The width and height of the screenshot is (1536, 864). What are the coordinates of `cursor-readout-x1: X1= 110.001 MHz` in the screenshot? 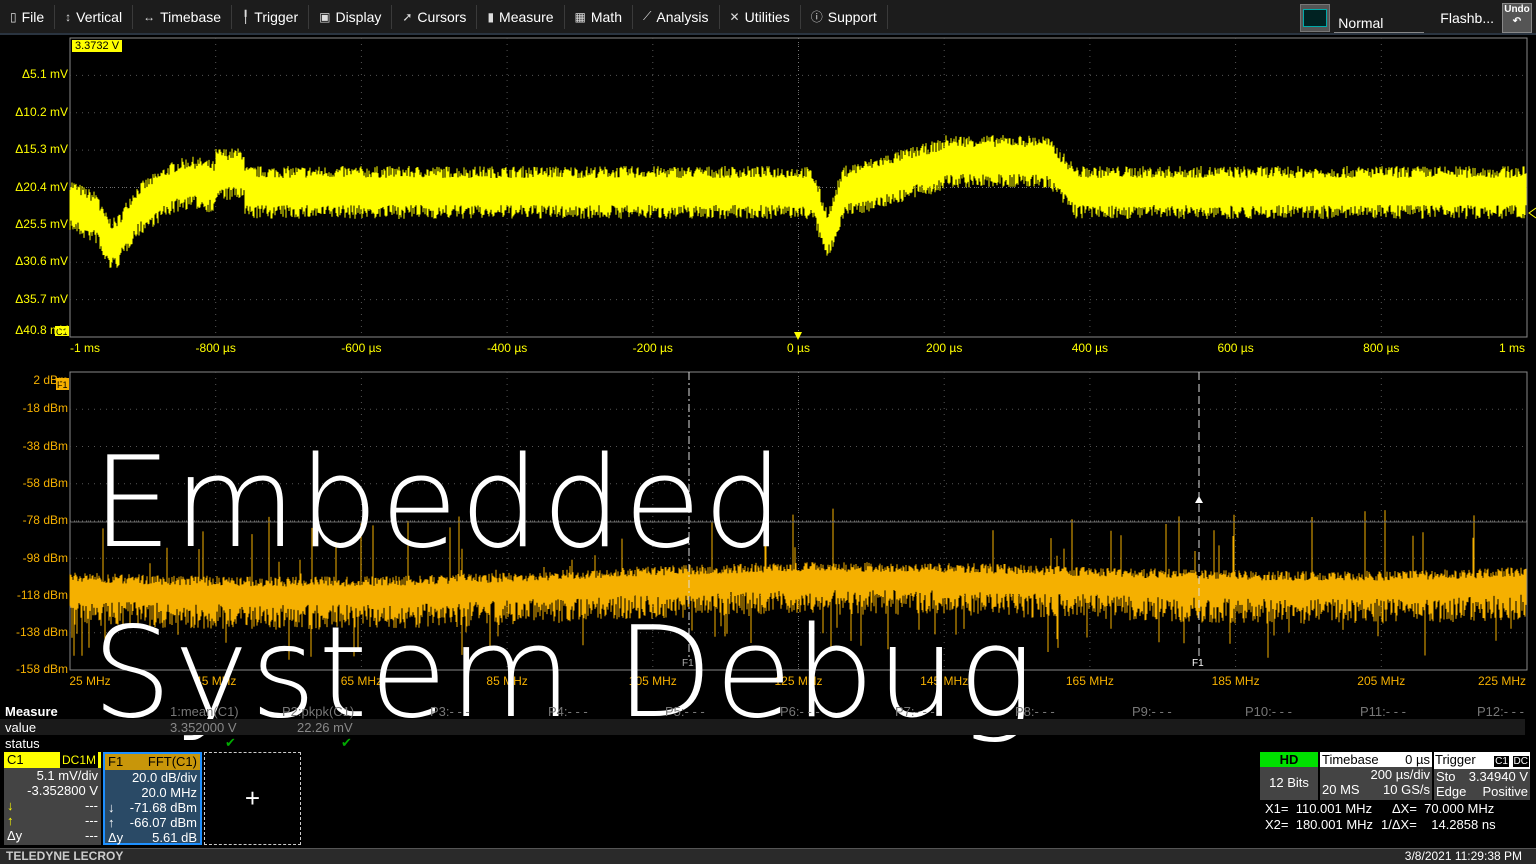 It's located at (1319, 808).